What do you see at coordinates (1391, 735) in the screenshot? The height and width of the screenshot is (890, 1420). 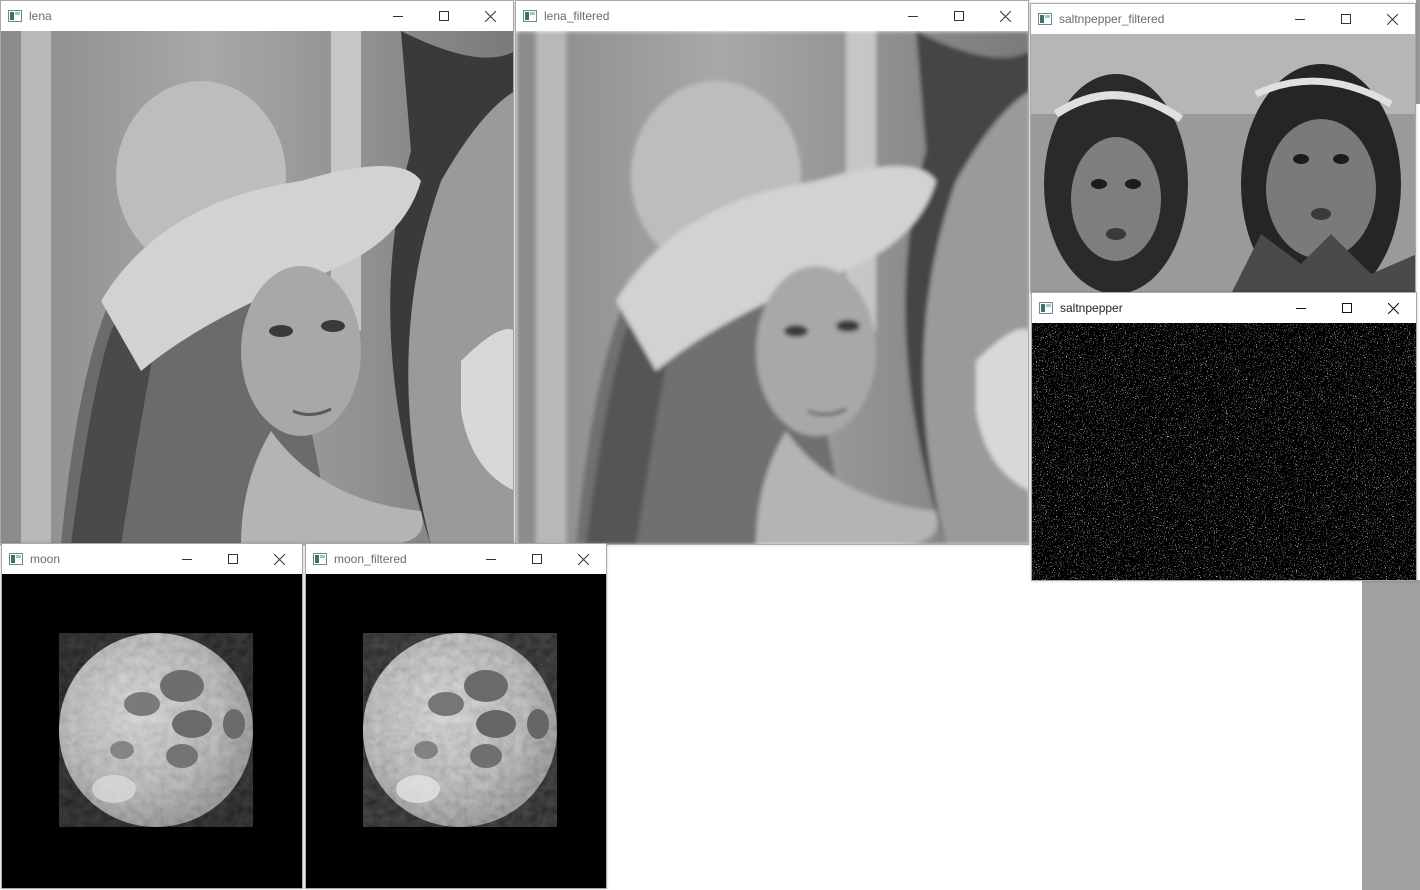 I see `desktop-background` at bounding box center [1391, 735].